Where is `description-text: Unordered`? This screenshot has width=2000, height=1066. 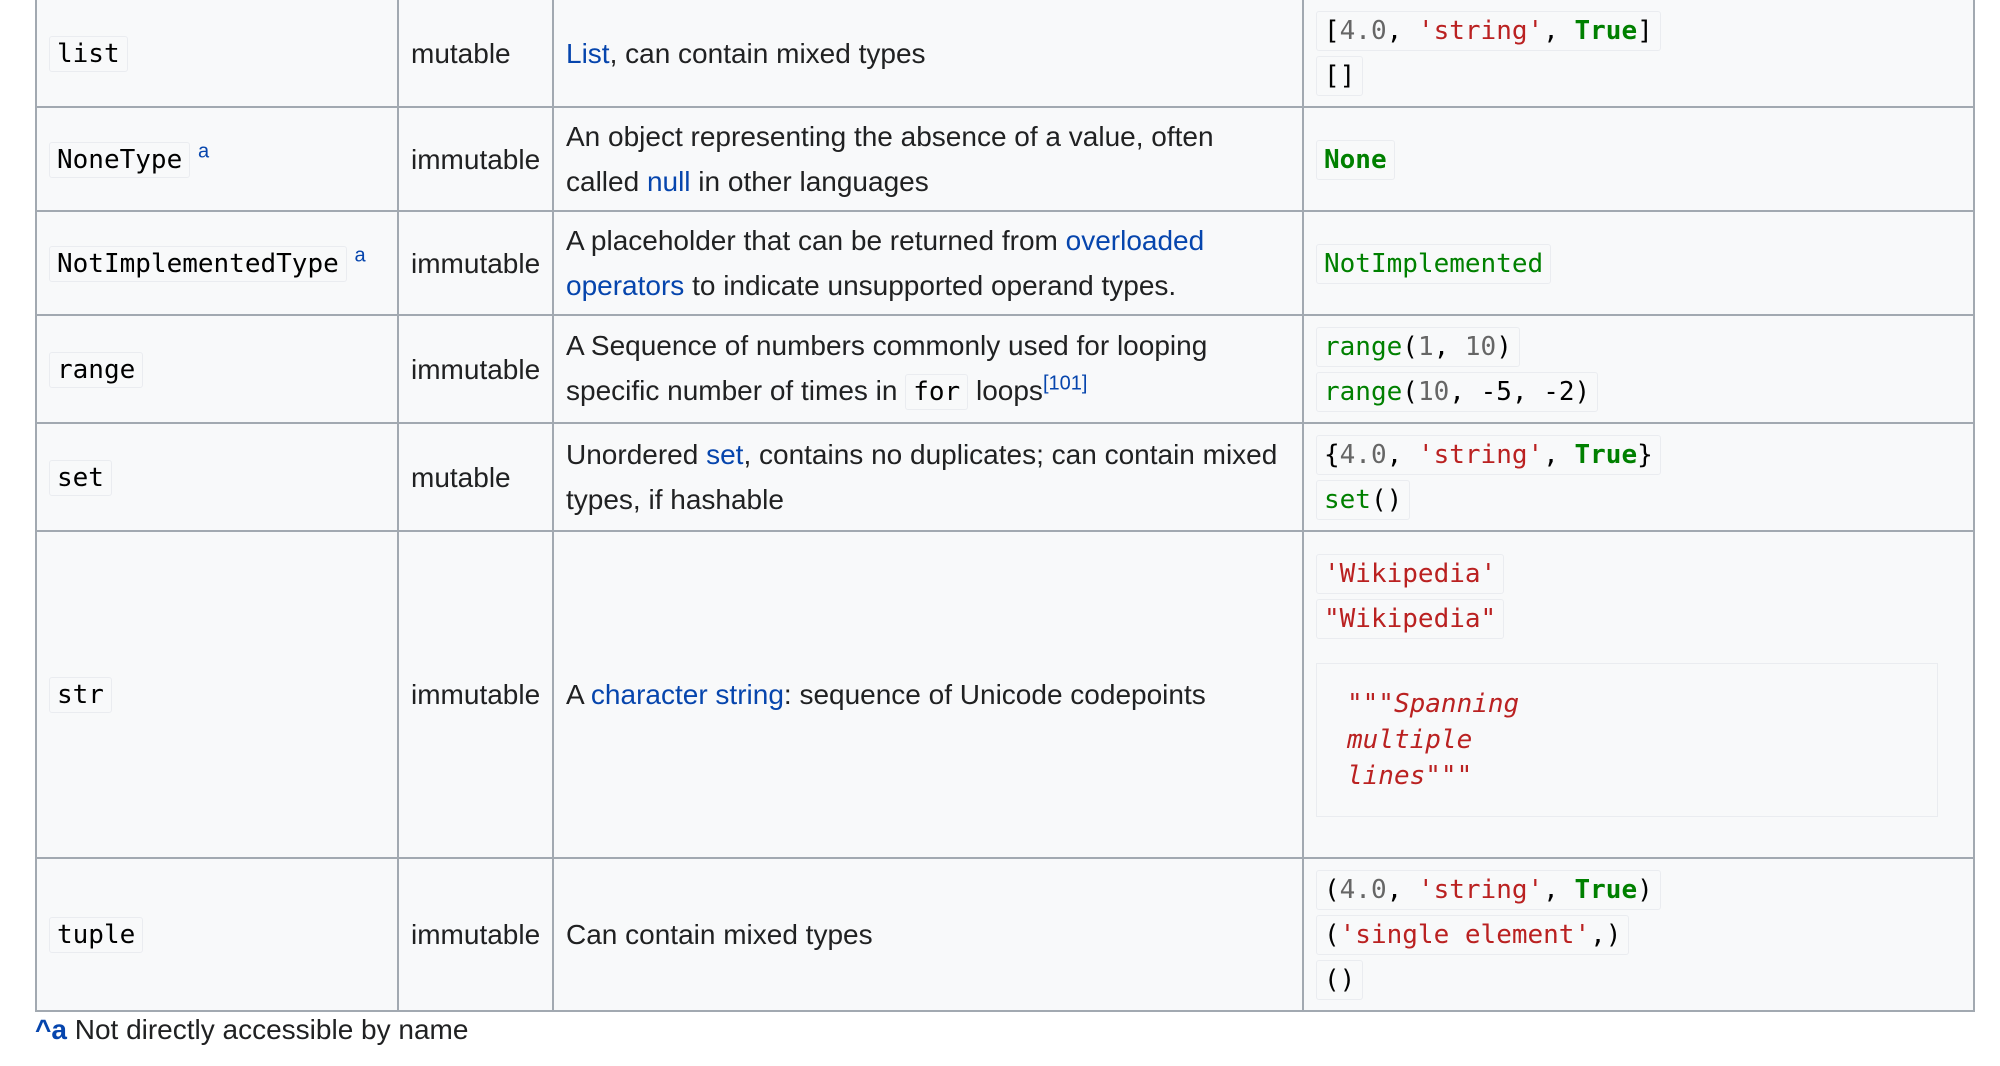 description-text: Unordered is located at coordinates (636, 454).